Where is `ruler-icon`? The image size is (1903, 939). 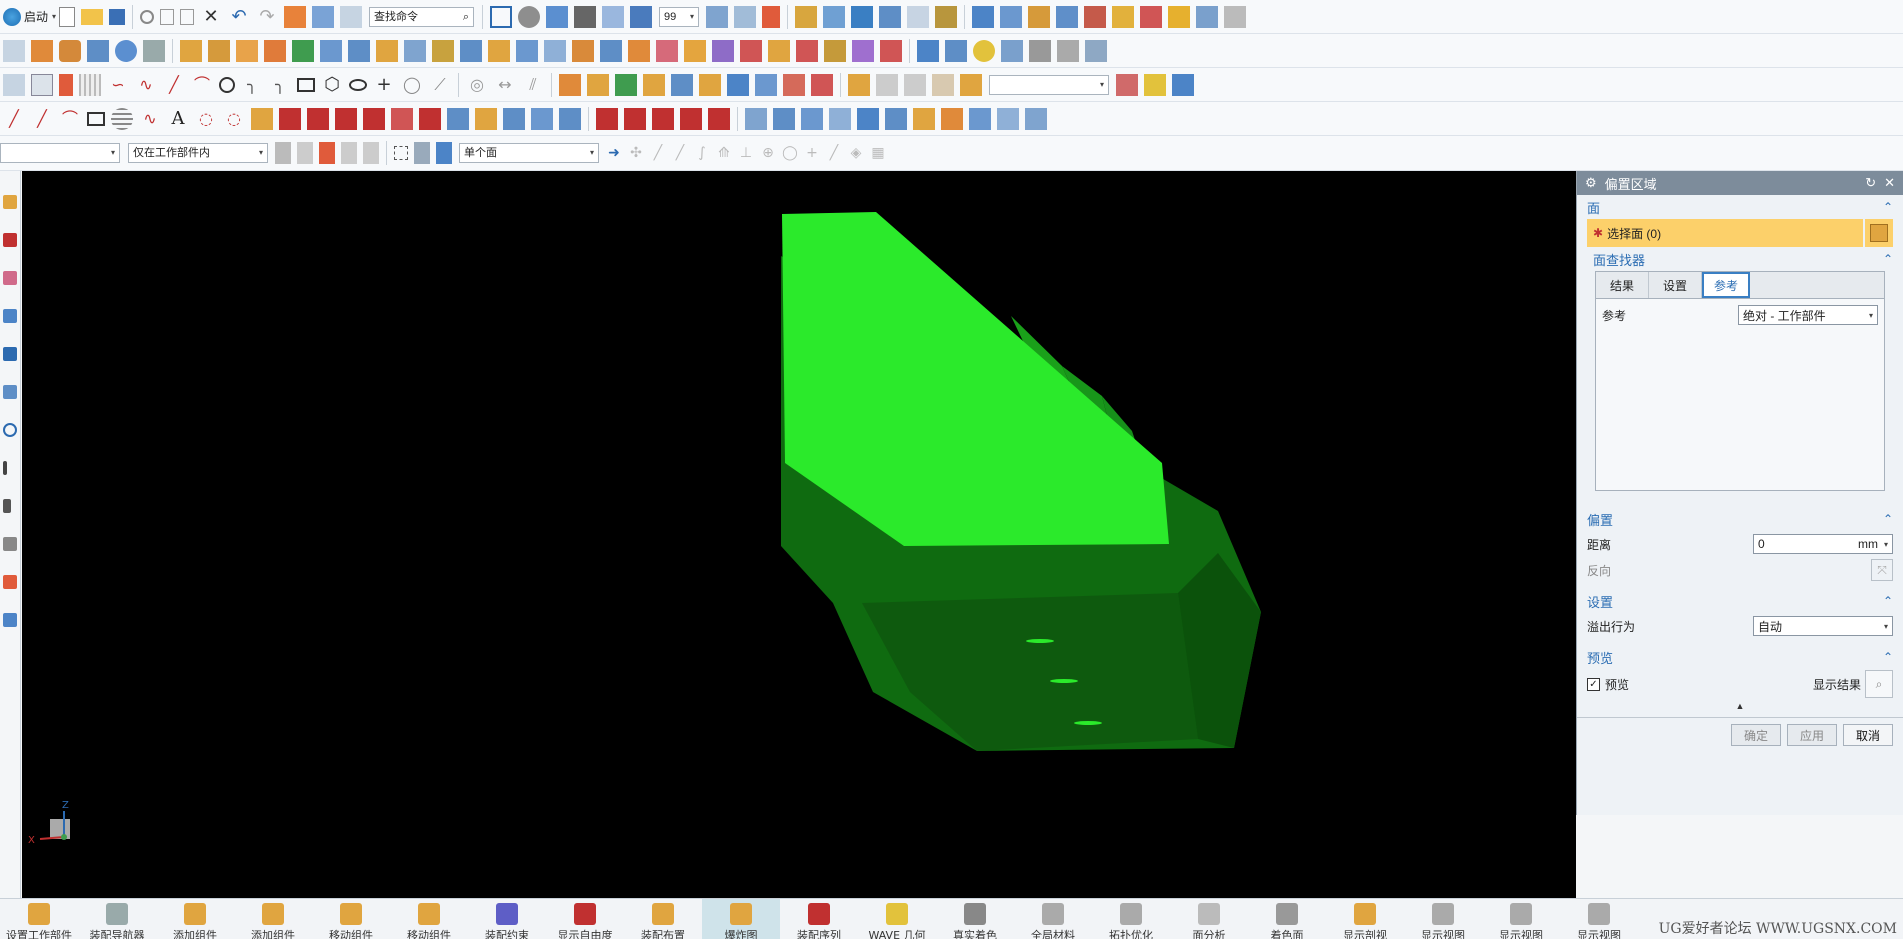 ruler-icon is located at coordinates (946, 16).